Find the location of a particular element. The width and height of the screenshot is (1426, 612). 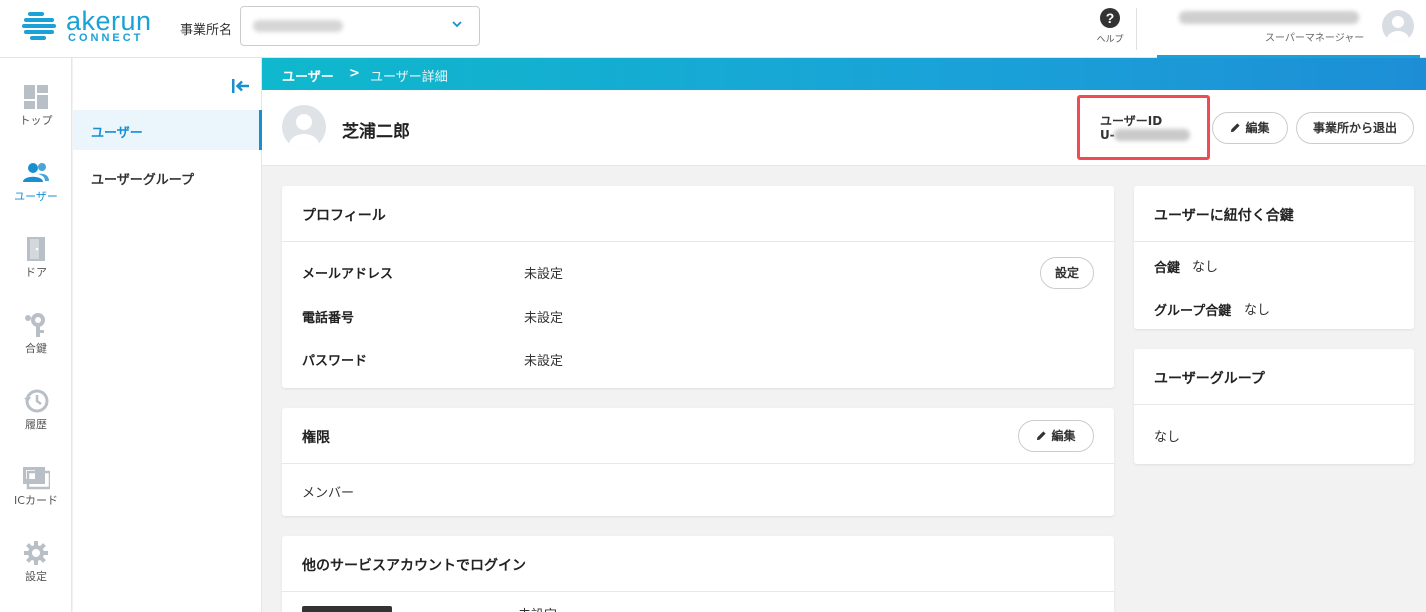

user-group-card: ユーザーグループ なし is located at coordinates (1274, 406).